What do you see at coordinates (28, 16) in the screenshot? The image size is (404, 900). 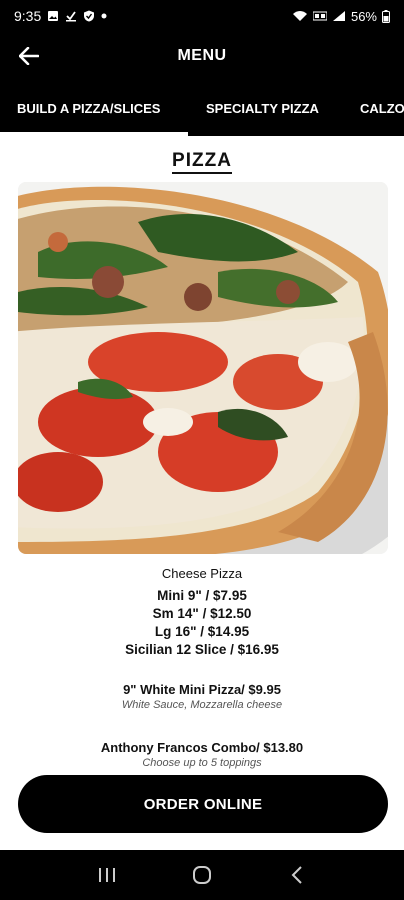 I see `status-time: 9:35` at bounding box center [28, 16].